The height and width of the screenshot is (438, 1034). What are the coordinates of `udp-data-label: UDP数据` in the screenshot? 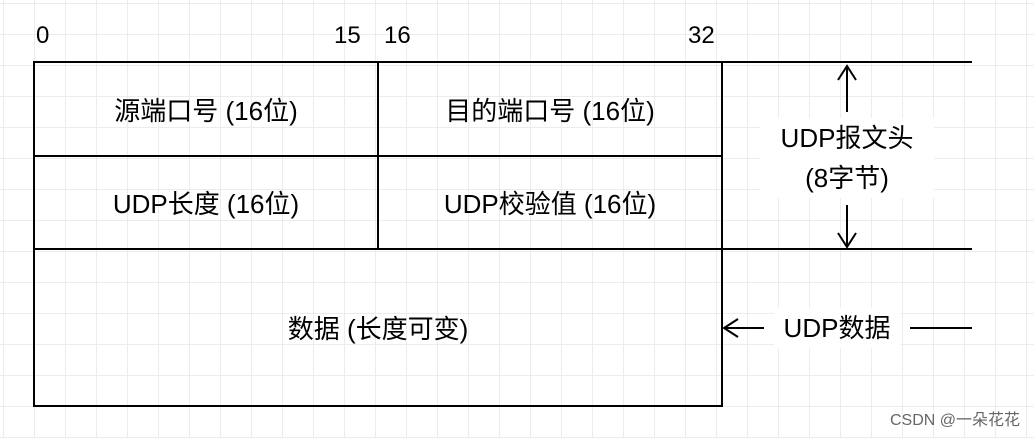 It's located at (837, 328).